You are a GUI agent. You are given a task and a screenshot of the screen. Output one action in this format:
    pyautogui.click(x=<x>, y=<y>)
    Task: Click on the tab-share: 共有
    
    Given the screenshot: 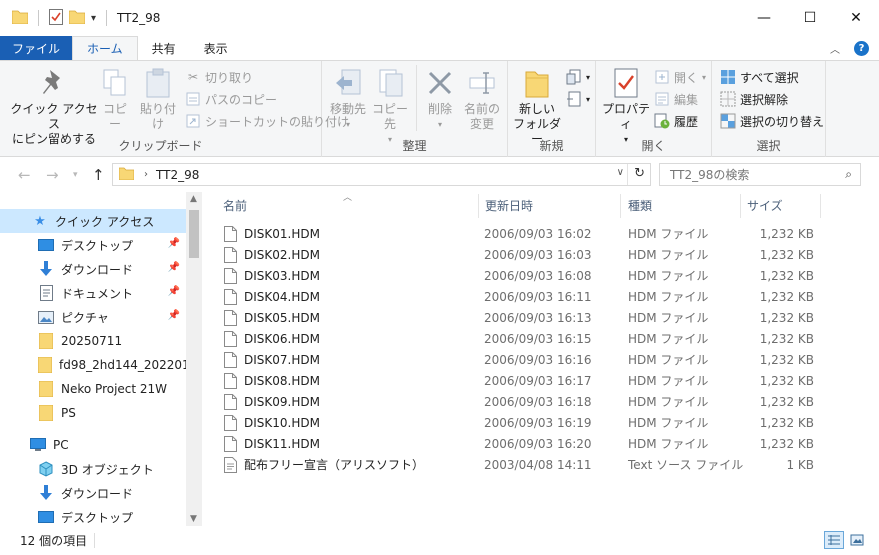 What is the action you would take?
    pyautogui.click(x=164, y=48)
    